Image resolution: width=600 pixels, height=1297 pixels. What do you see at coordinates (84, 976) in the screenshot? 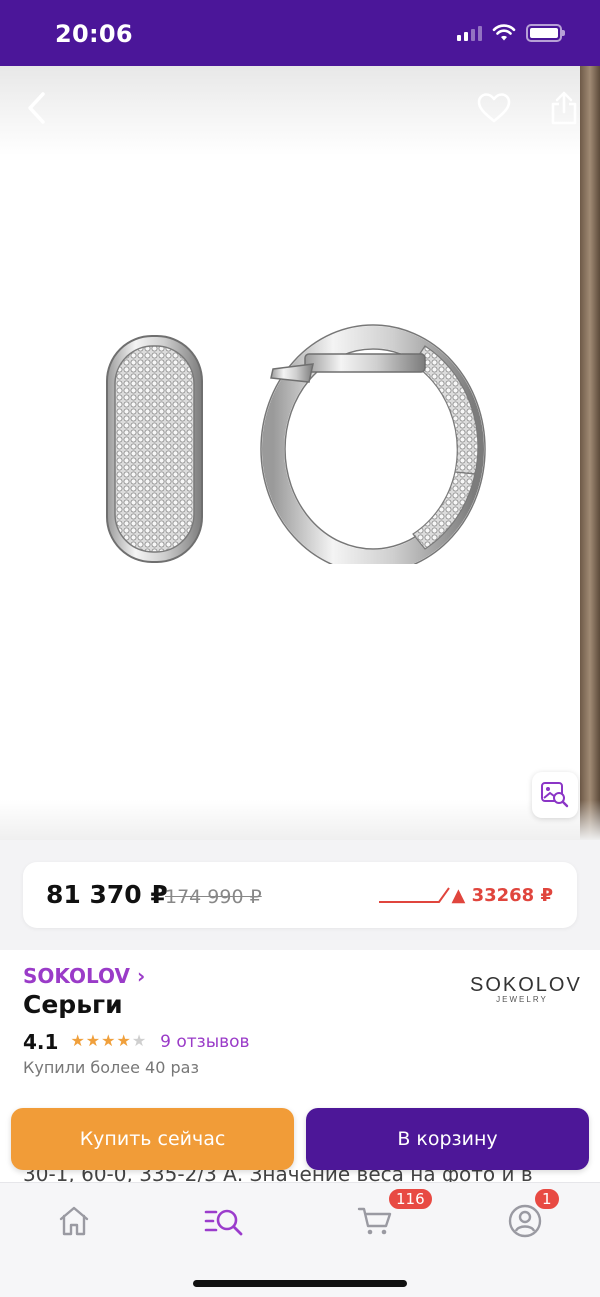
I see `brand-link: SOKOLOV ›` at bounding box center [84, 976].